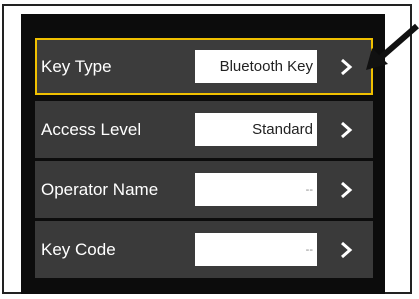  I want to click on operator-name-value-field: --, so click(256, 189).